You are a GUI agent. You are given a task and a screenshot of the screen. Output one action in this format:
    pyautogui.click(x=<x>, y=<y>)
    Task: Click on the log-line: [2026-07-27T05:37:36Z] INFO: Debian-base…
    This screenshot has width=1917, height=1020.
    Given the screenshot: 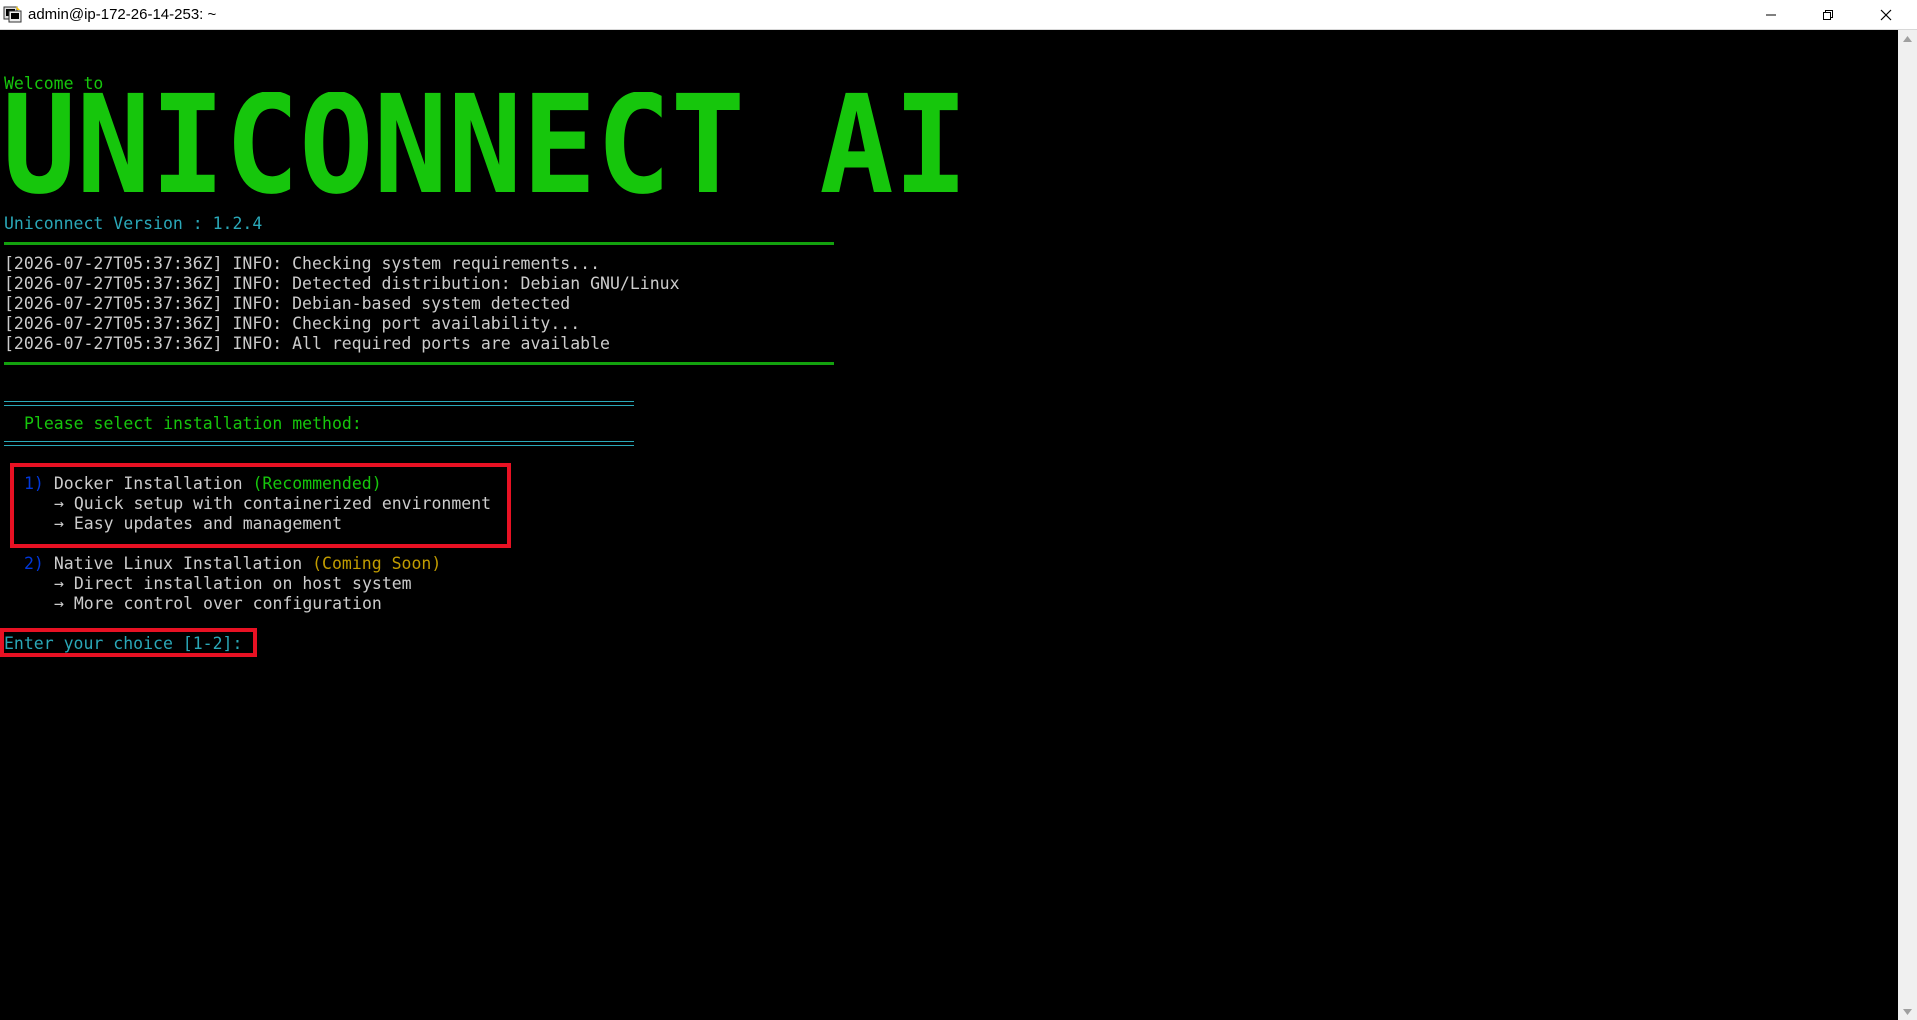 What is the action you would take?
    pyautogui.click(x=287, y=303)
    